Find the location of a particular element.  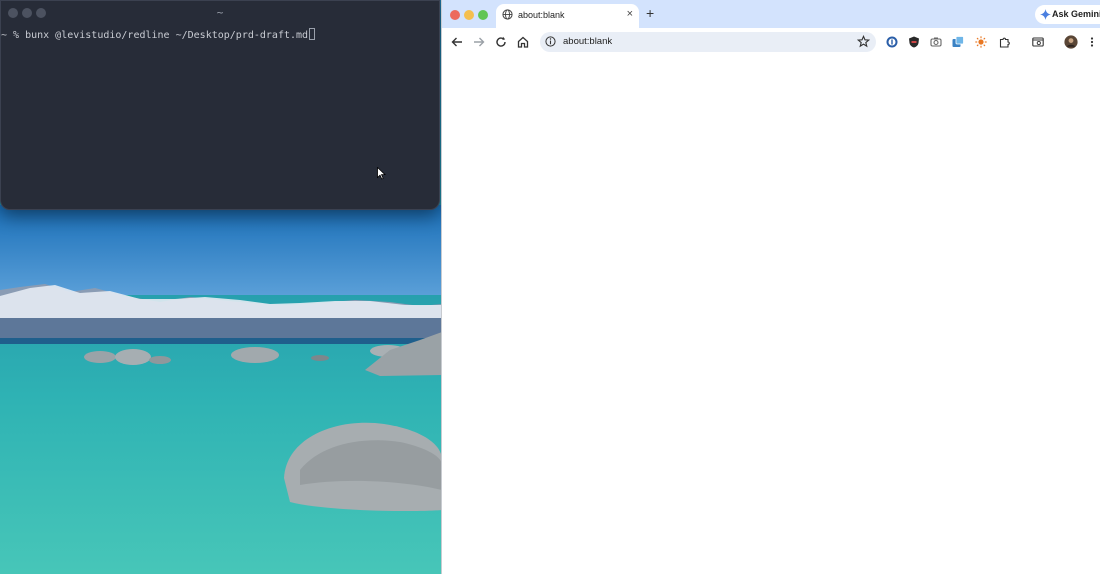

url-text: about:blank is located at coordinates (587, 41).